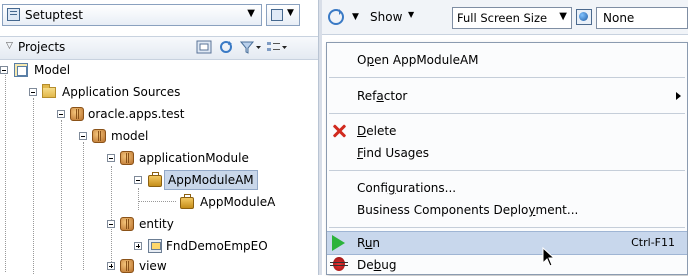  I want to click on globe-icon, so click(584, 17).